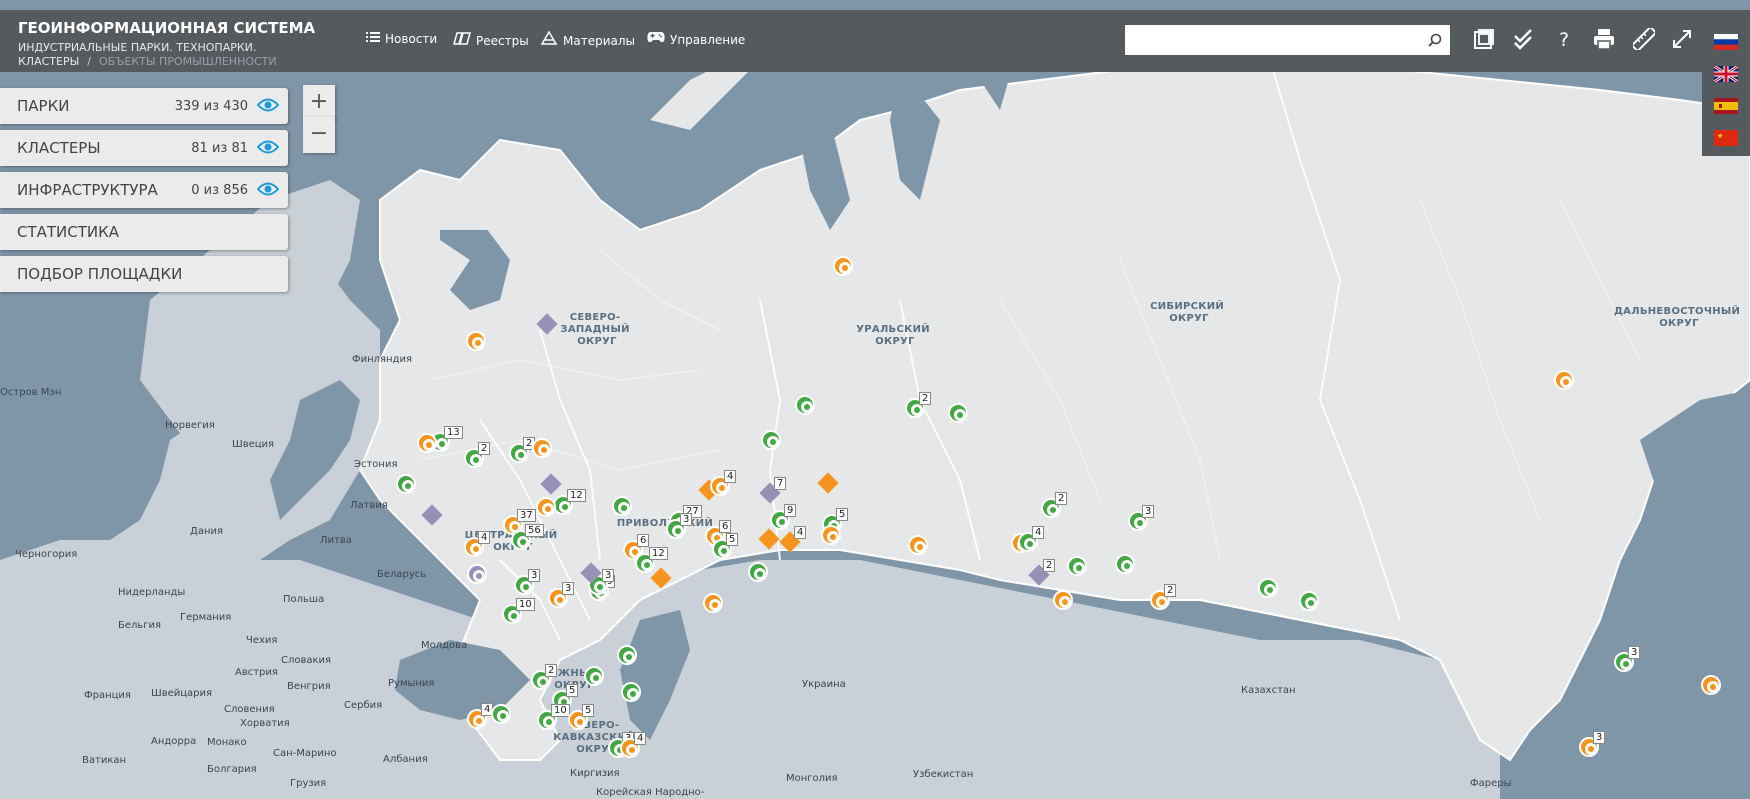 The height and width of the screenshot is (799, 1750). I want to click on fullscreen-icon, so click(1682, 40).